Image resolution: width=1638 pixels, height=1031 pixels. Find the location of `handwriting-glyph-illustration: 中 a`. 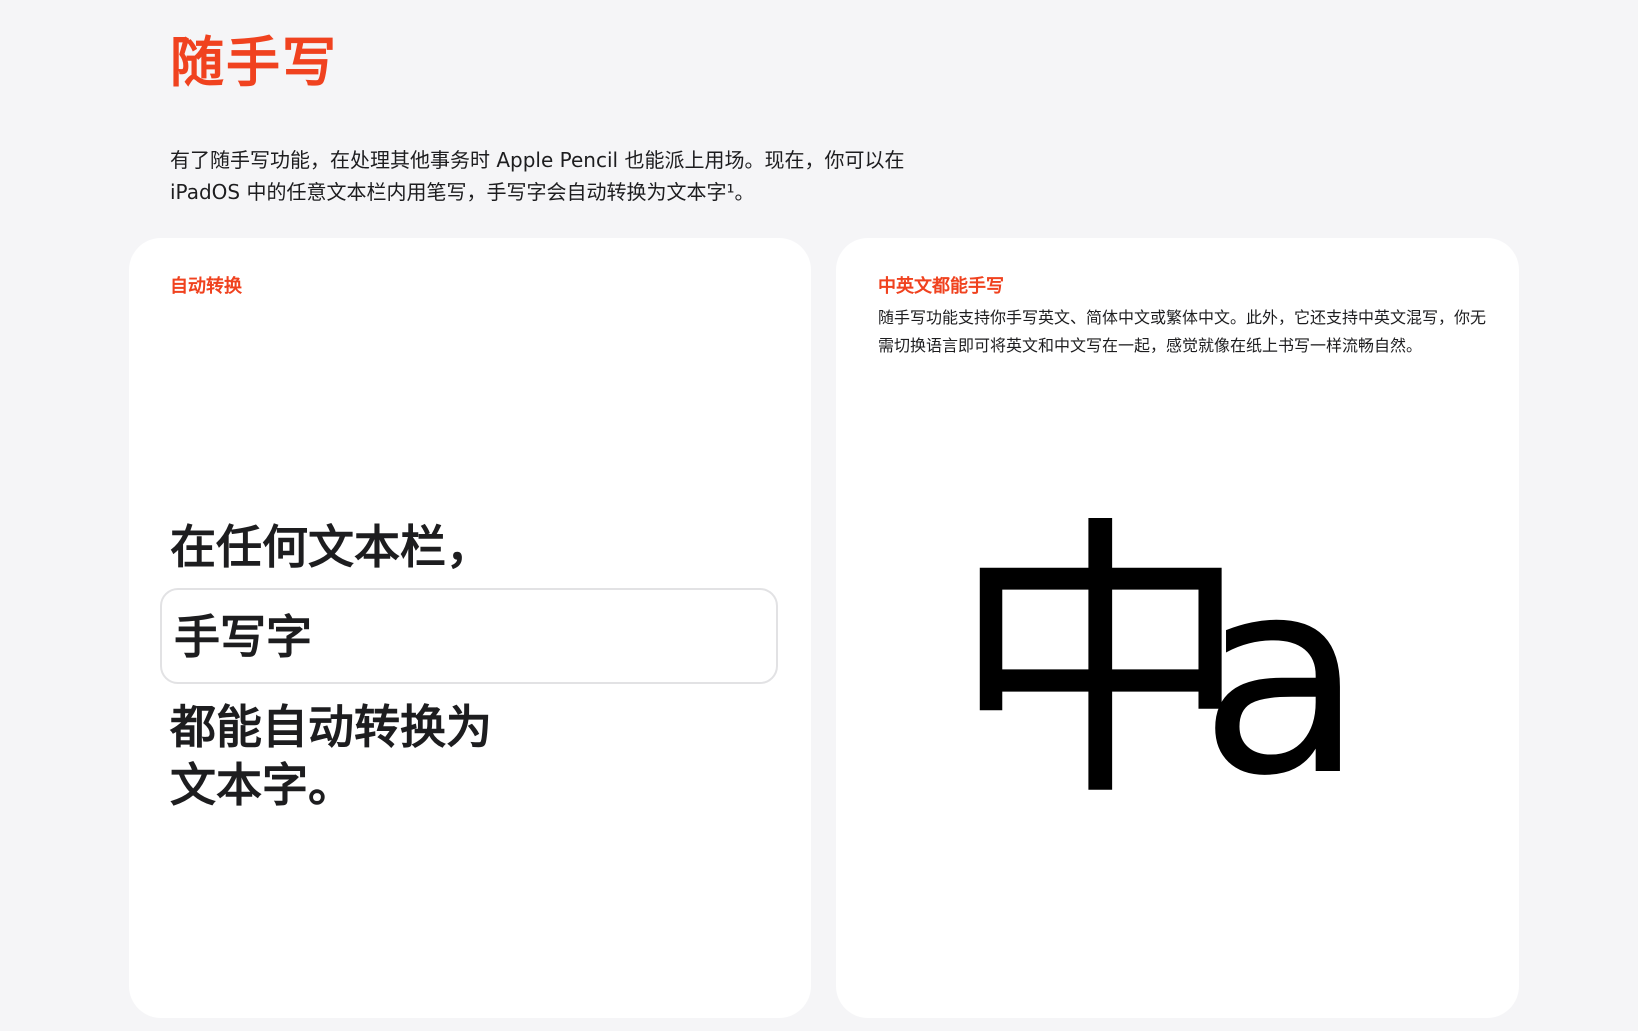

handwriting-glyph-illustration: 中 a is located at coordinates (1157, 668).